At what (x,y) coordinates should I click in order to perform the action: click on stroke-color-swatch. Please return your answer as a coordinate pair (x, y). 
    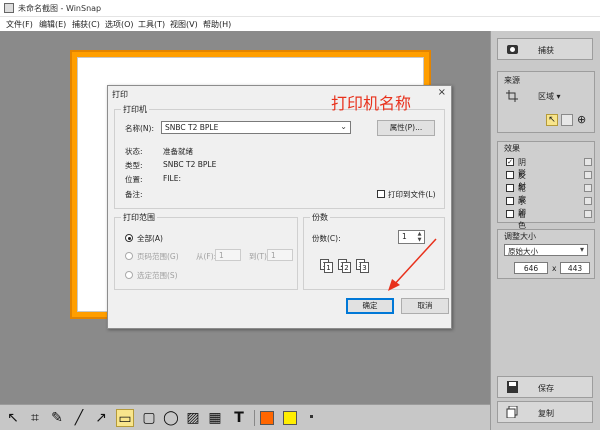
    Looking at the image, I should click on (267, 418).